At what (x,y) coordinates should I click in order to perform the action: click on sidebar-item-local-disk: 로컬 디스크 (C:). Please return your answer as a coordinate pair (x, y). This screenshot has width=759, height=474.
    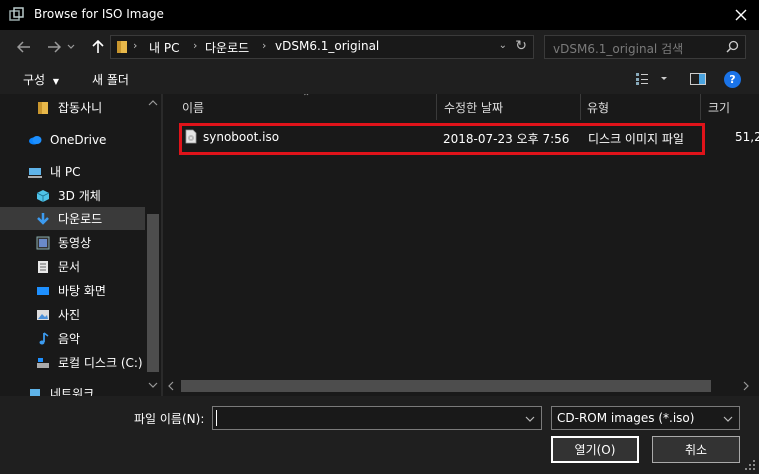
    Looking at the image, I should click on (72, 362).